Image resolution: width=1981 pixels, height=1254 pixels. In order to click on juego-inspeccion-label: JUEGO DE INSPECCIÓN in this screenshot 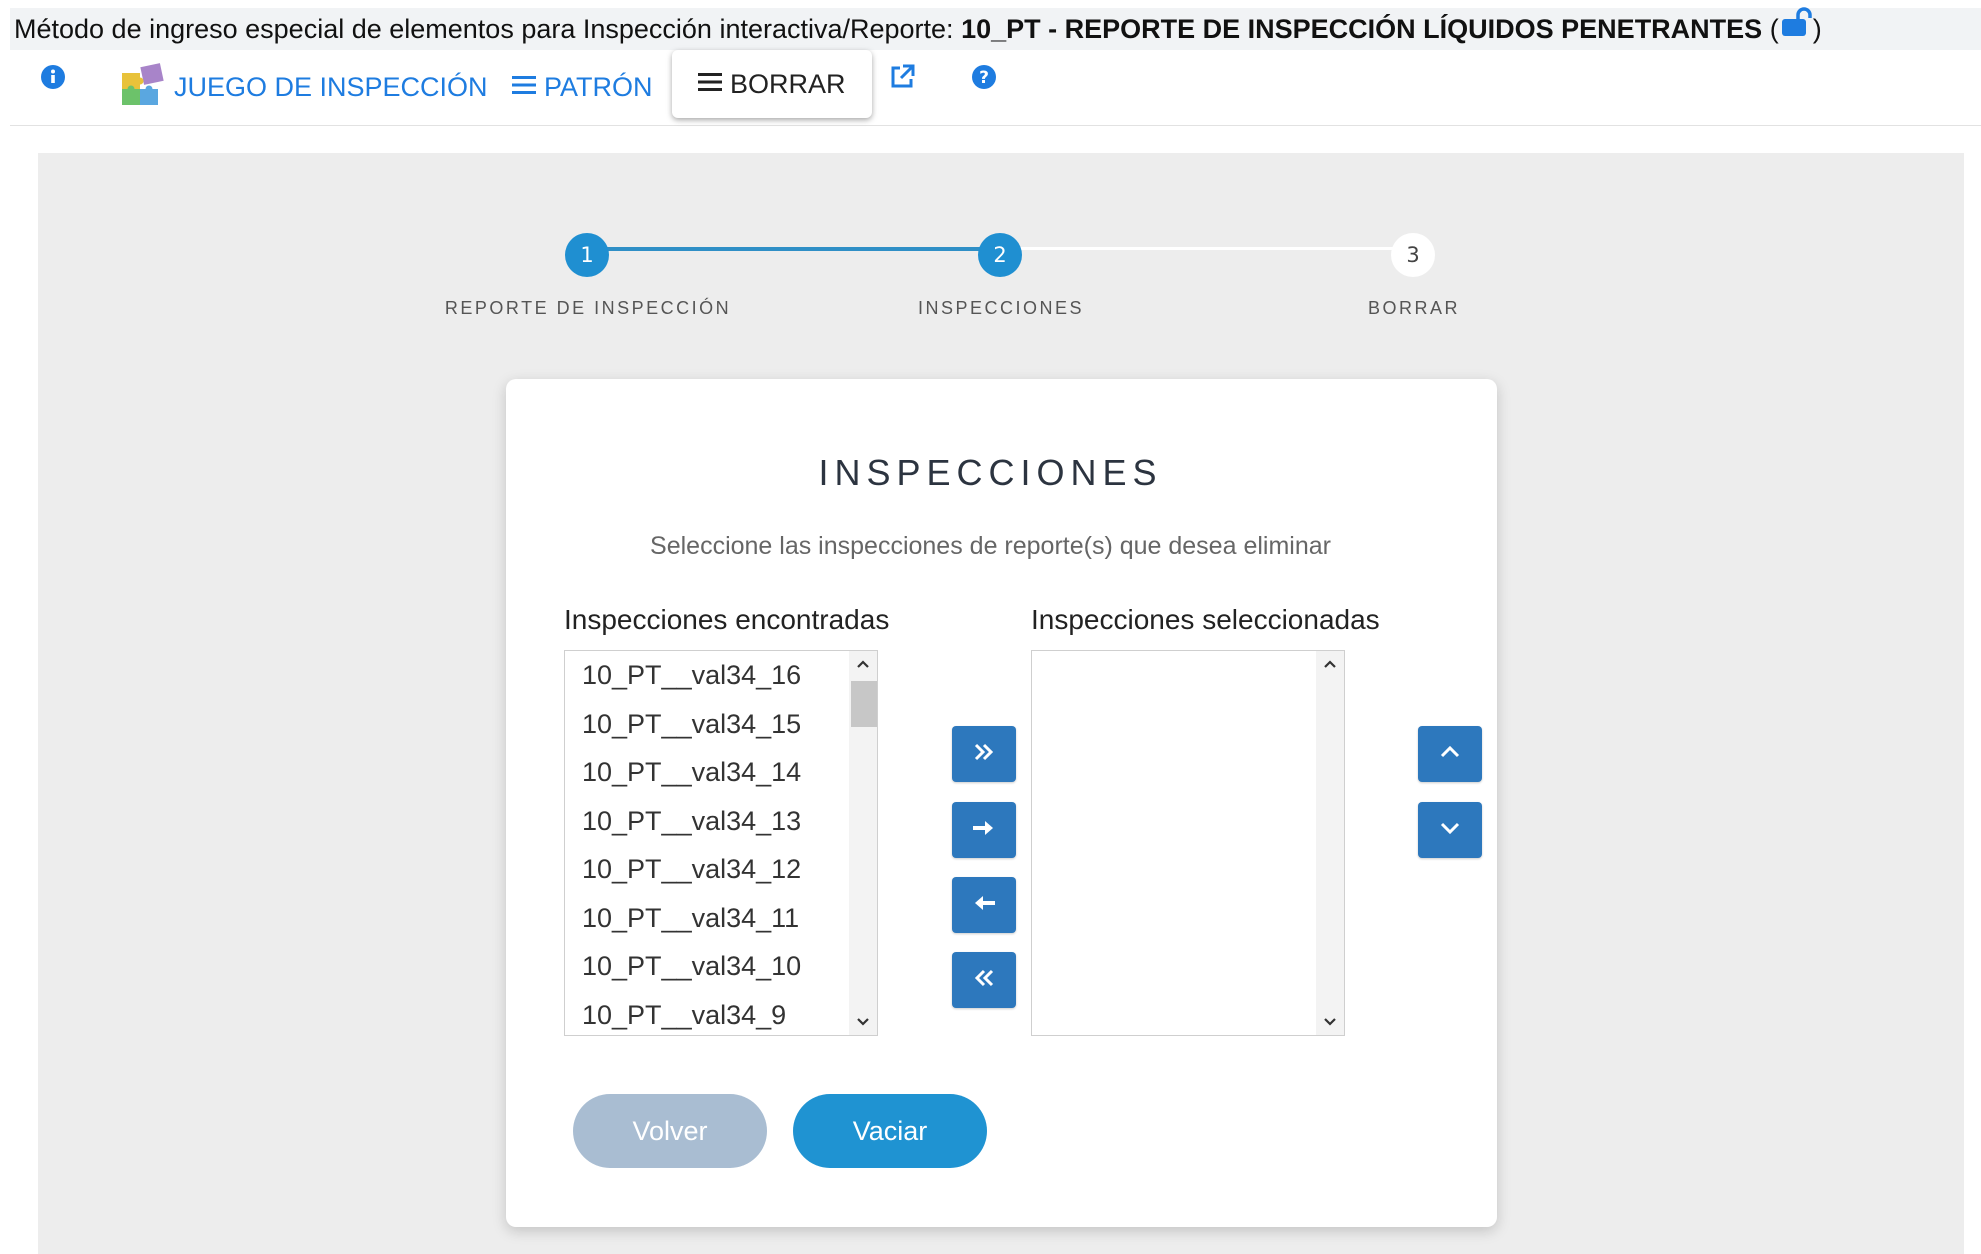, I will do `click(331, 86)`.